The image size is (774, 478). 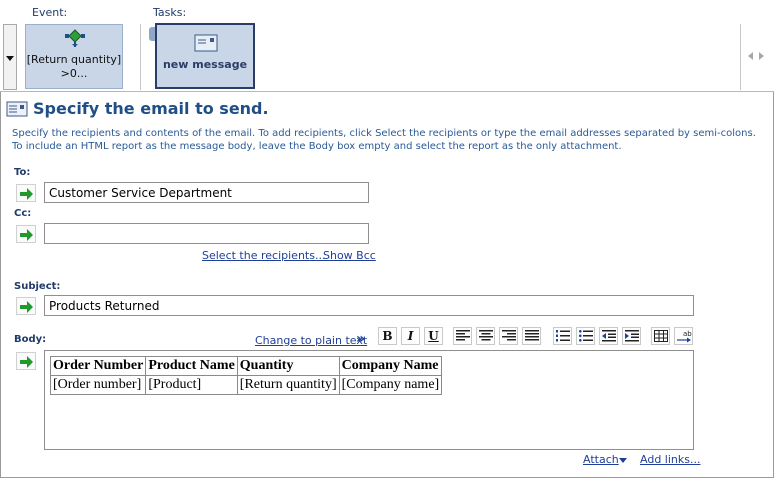 What do you see at coordinates (98, 385) in the screenshot?
I see `table-cell: [Order number]` at bounding box center [98, 385].